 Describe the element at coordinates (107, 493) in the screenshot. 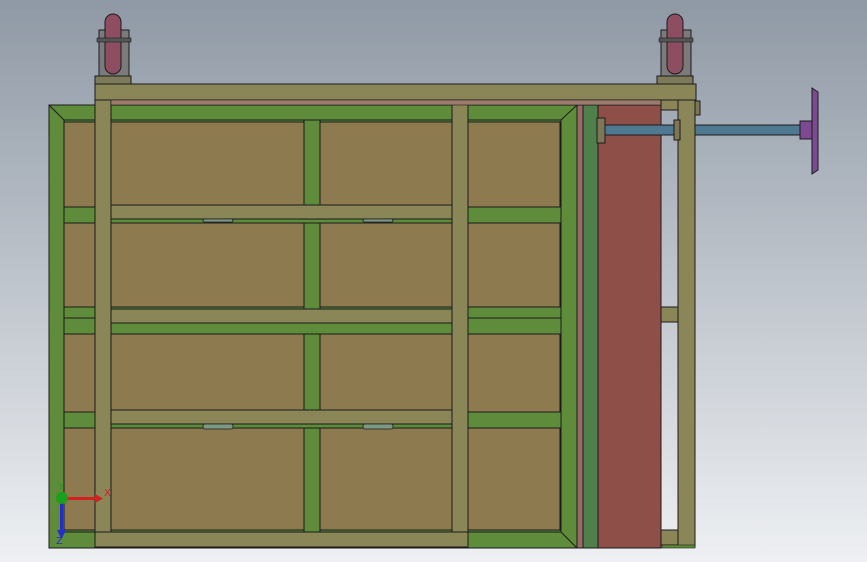

I see `axis-x-label: X` at that location.